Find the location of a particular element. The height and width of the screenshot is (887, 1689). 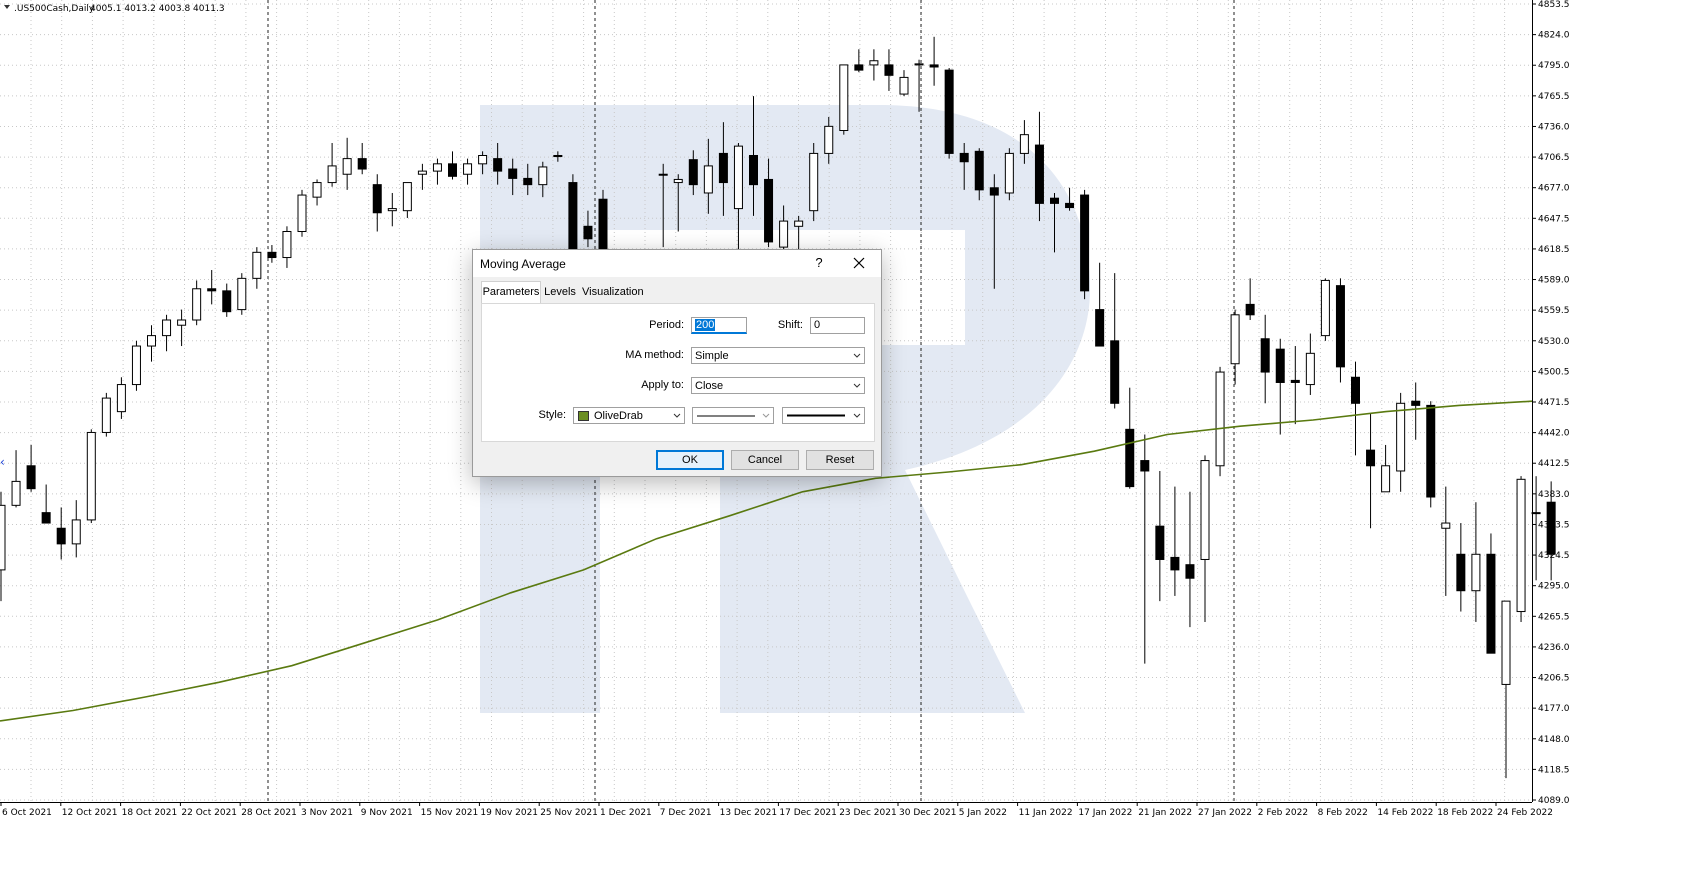

price-label: 4706.5 is located at coordinates (1554, 158).